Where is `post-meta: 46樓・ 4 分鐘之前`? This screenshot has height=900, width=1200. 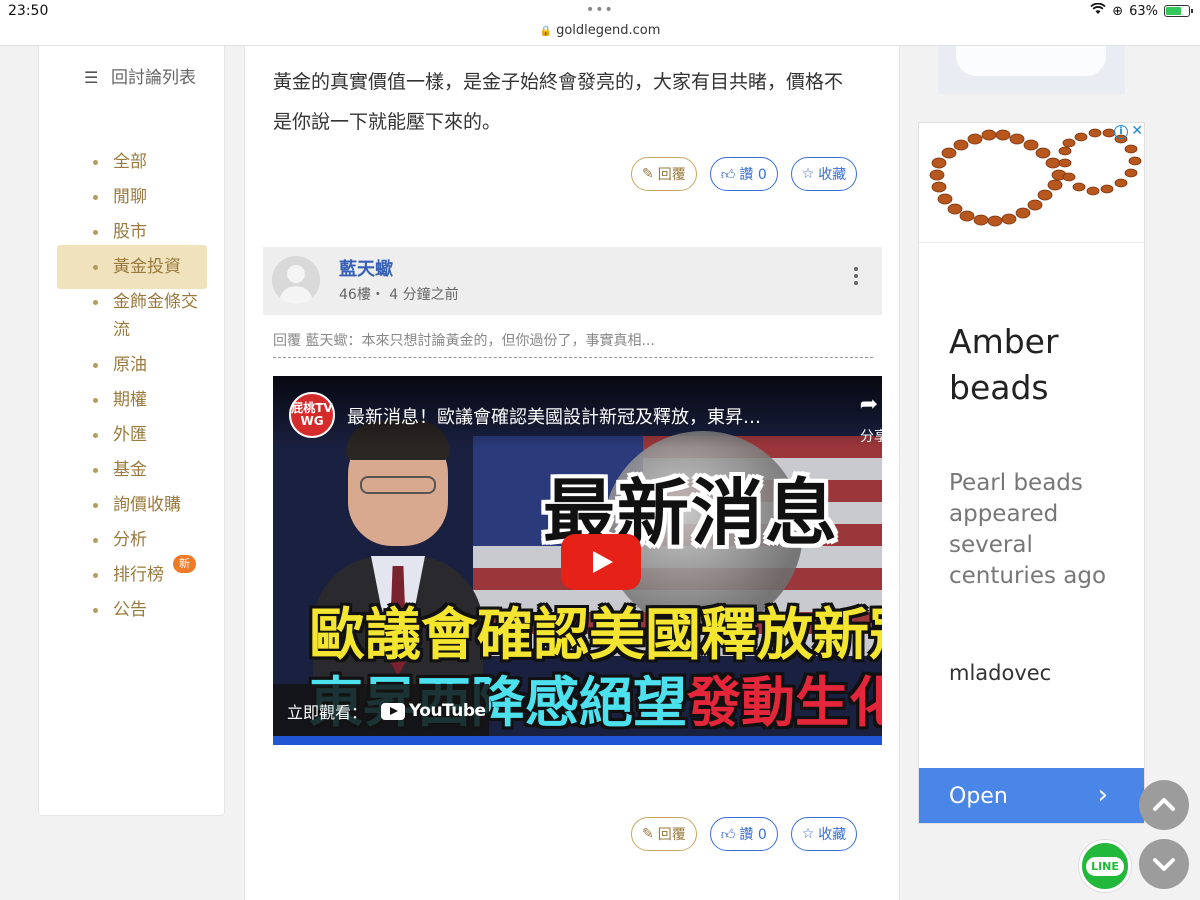
post-meta: 46樓・ 4 分鐘之前 is located at coordinates (399, 295).